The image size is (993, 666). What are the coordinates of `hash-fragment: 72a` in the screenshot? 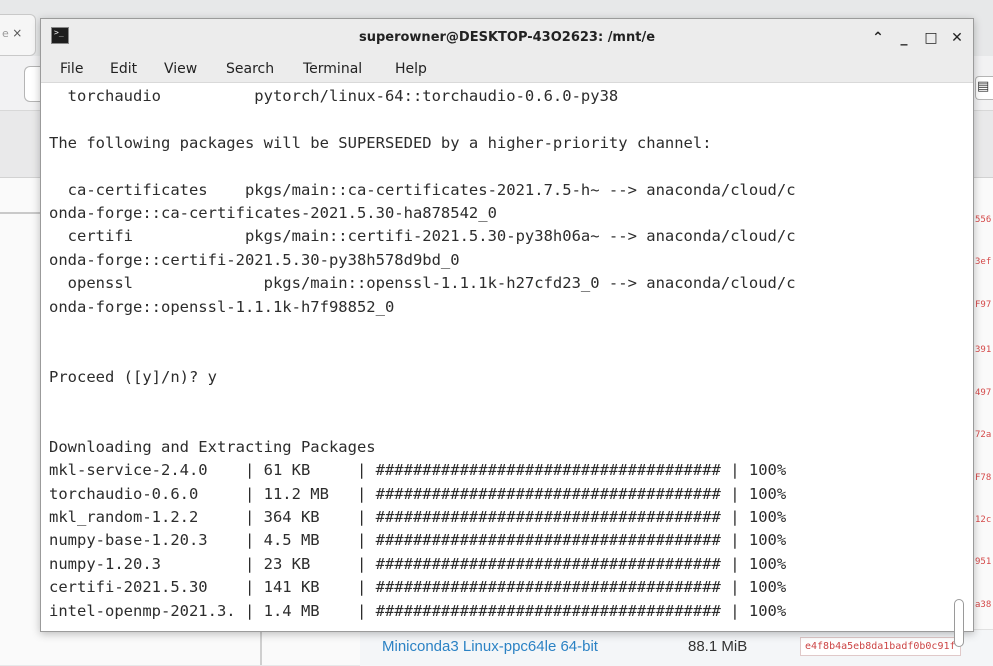 It's located at (983, 435).